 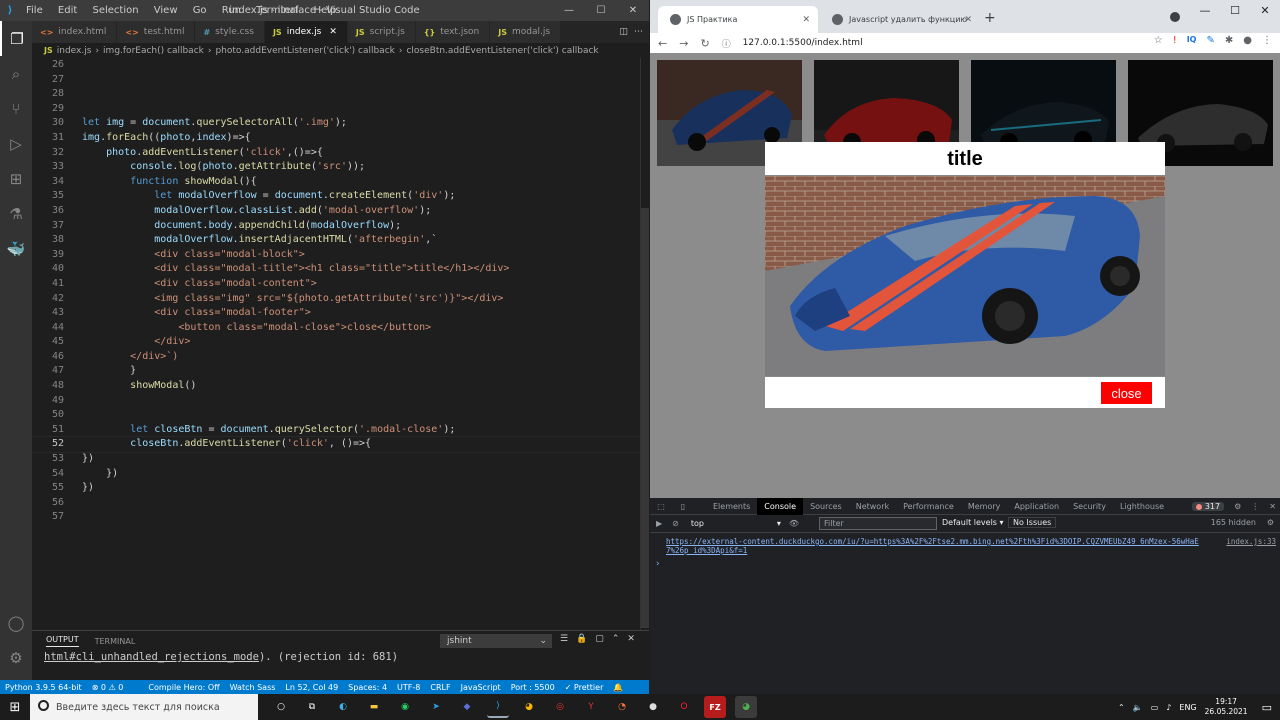 What do you see at coordinates (1126, 393) in the screenshot?
I see `modal-close-button: close` at bounding box center [1126, 393].